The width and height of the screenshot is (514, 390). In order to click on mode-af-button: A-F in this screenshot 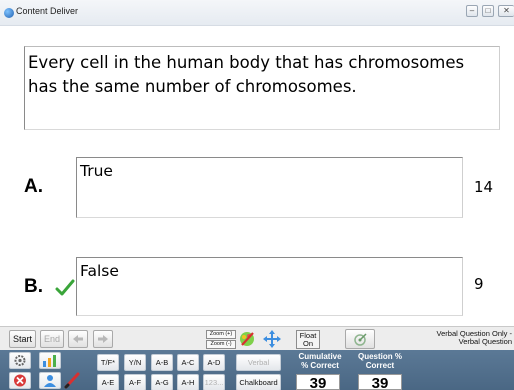, I will do `click(135, 382)`.